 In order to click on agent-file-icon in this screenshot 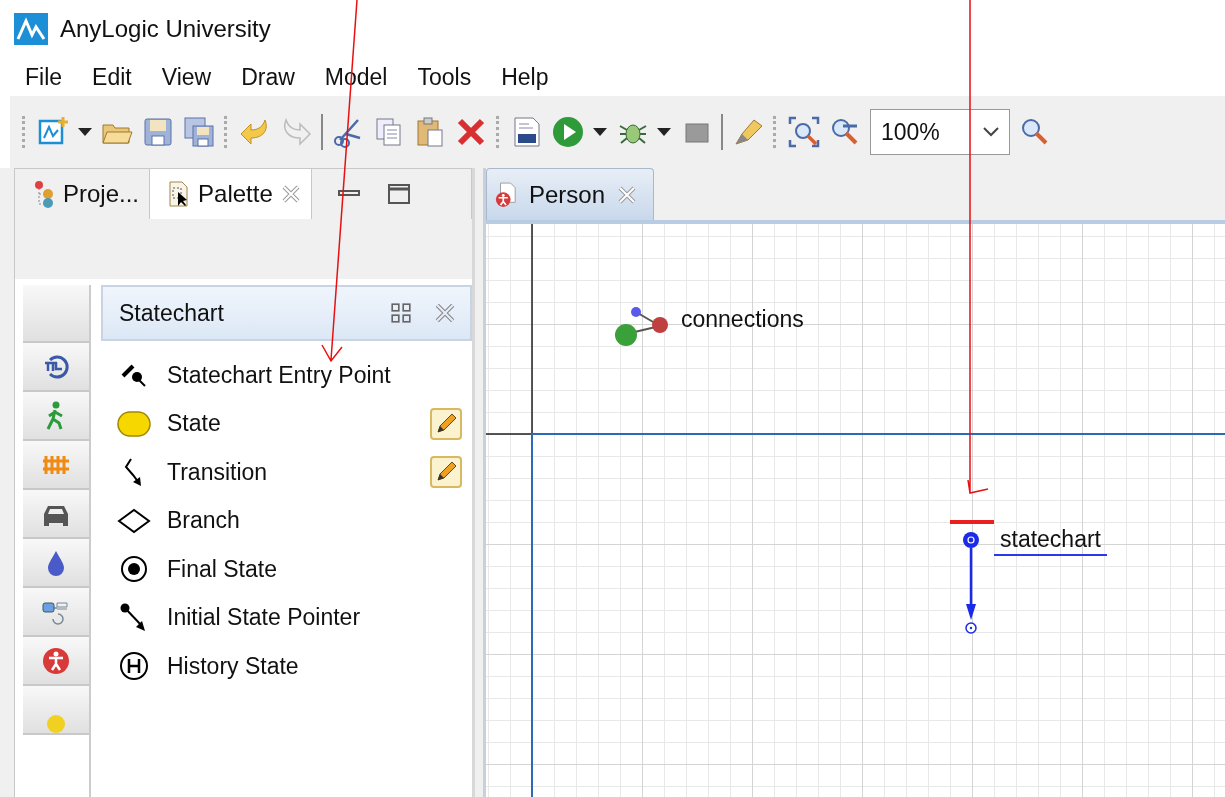, I will do `click(506, 194)`.